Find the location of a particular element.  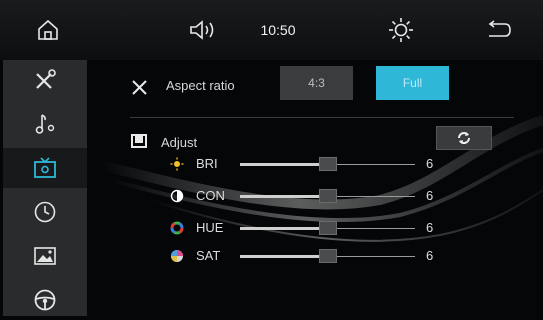

brightness-button is located at coordinates (401, 30).